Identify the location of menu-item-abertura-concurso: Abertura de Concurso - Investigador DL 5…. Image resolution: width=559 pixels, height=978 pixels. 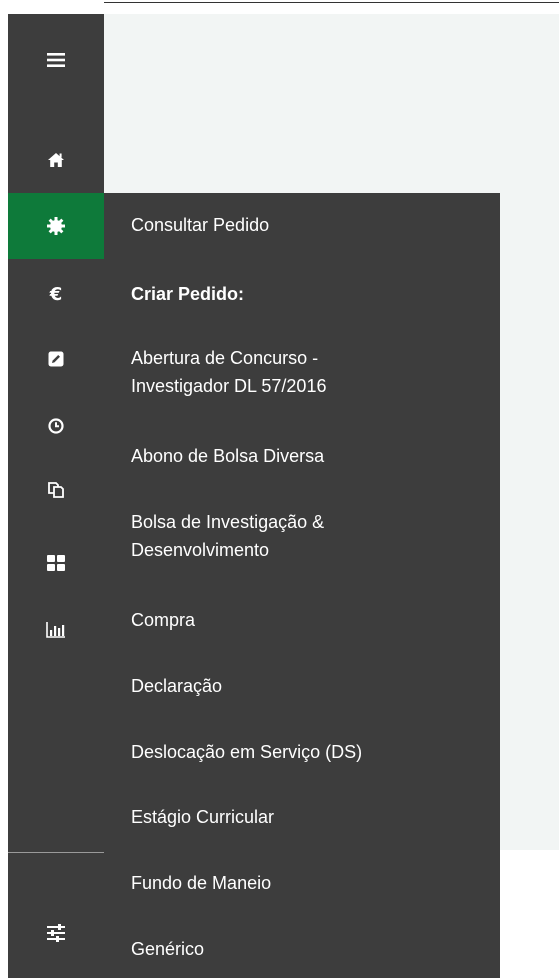
(311, 372).